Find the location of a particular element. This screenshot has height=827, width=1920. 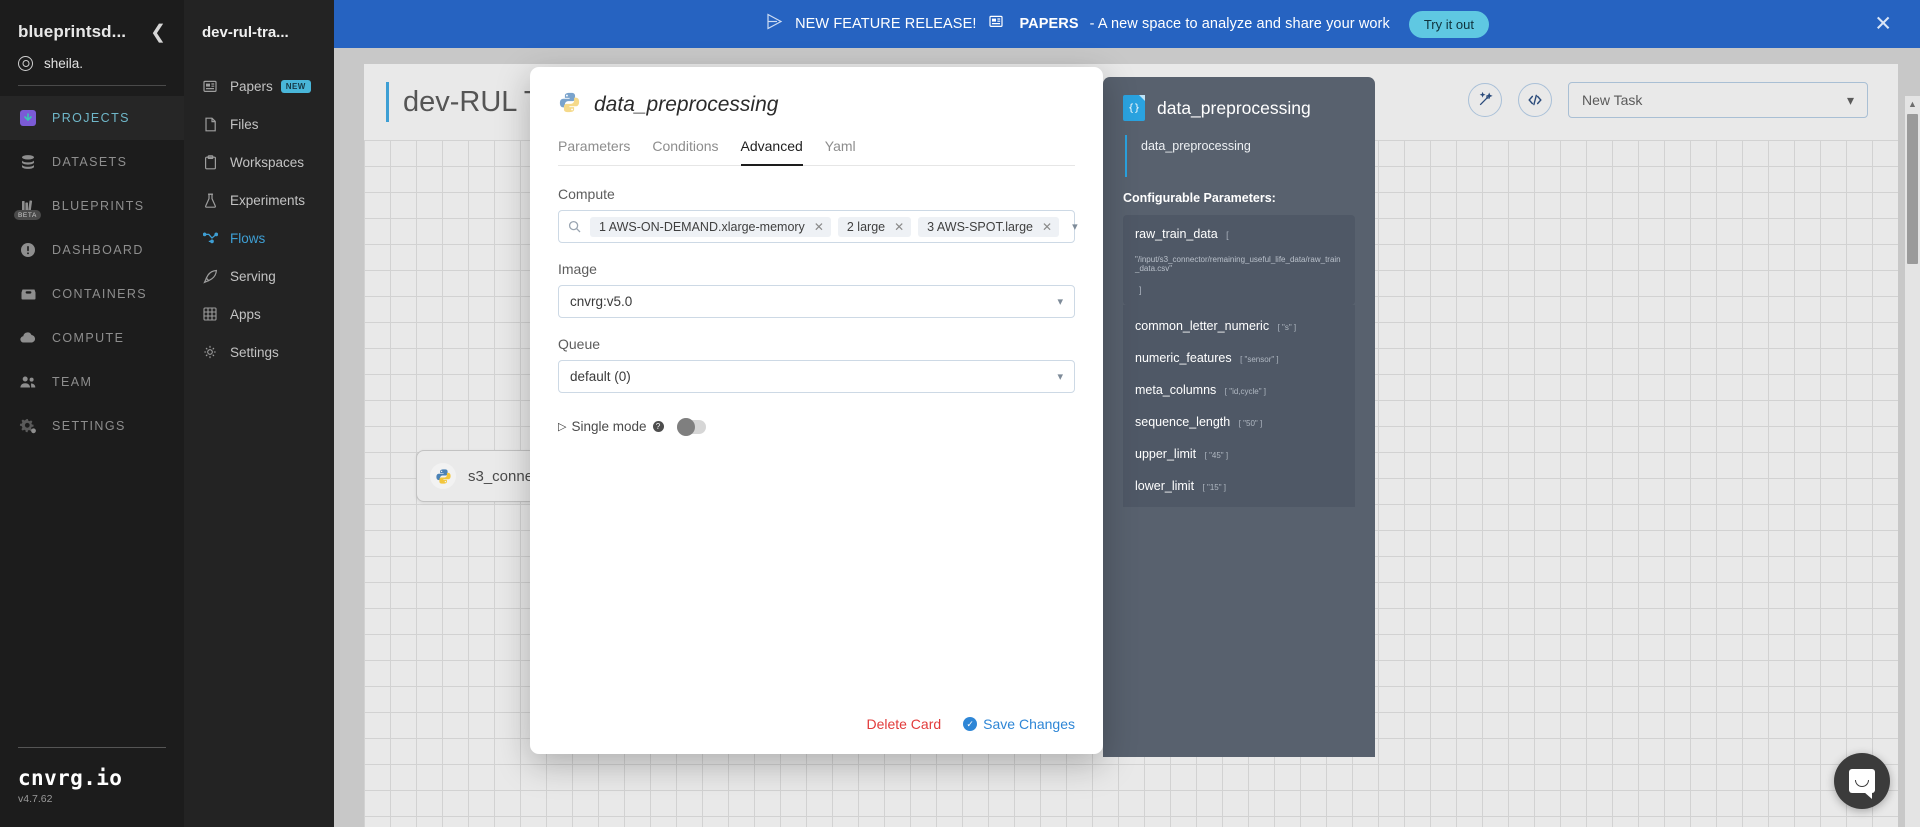

banner-papers-label: PAPERS is located at coordinates (1049, 24).